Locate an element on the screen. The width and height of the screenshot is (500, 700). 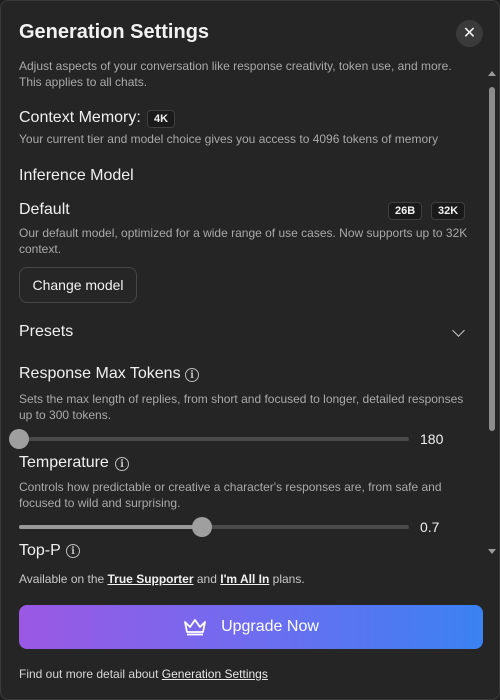
context-memory-badge: 4K is located at coordinates (161, 119).